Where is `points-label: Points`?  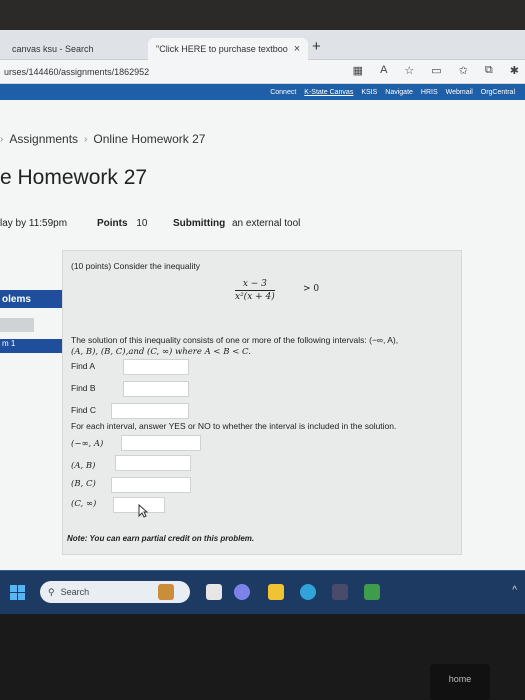 points-label: Points is located at coordinates (112, 223).